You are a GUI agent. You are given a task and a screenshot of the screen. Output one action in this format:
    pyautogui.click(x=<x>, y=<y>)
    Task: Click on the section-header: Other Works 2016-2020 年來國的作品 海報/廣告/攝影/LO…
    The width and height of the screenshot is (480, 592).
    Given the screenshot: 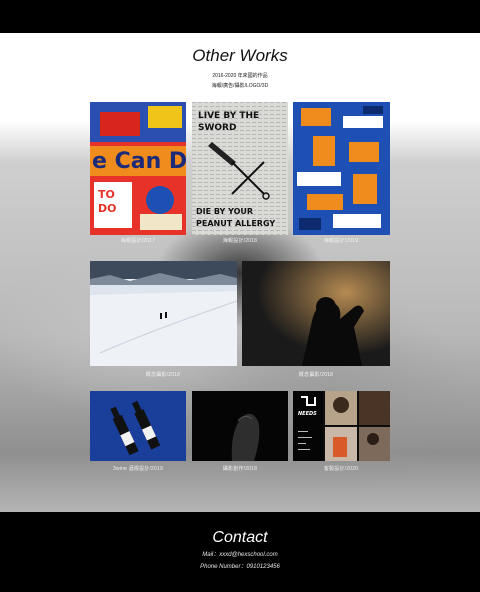 What is the action you would take?
    pyautogui.click(x=240, y=68)
    